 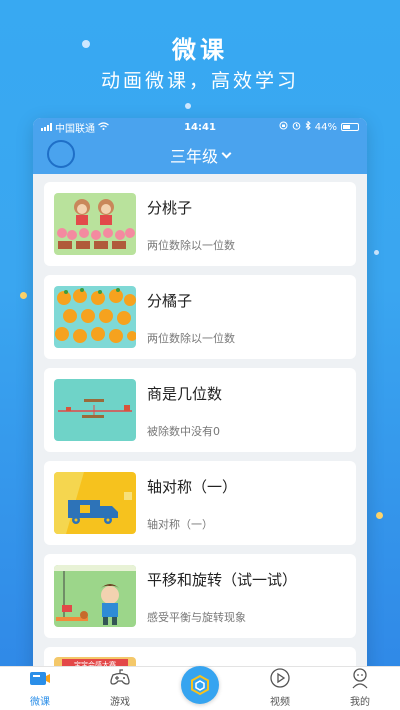 I want to click on tab-label: 微课, so click(x=40, y=702).